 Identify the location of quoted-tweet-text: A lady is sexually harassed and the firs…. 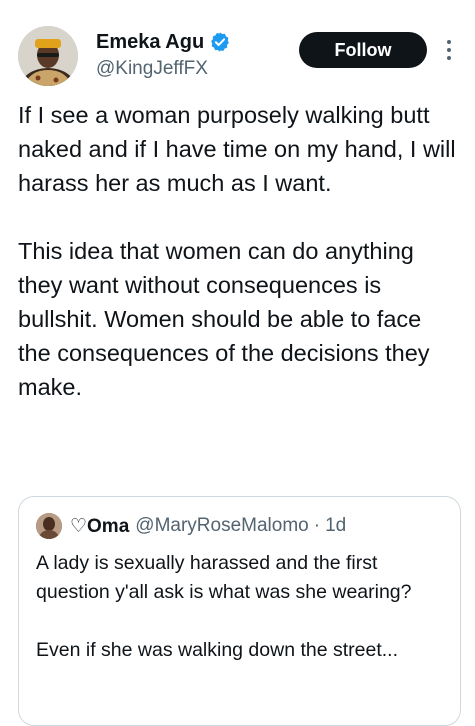
(241, 607).